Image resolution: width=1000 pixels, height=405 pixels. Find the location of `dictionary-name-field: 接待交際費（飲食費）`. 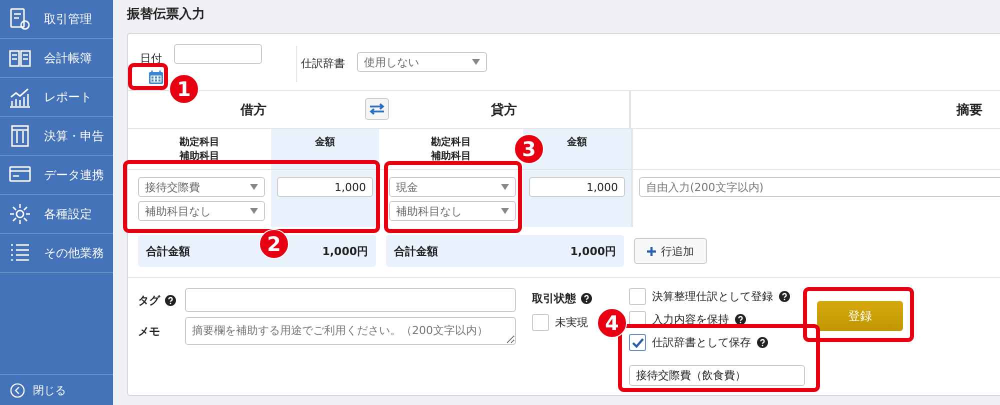

dictionary-name-field: 接待交際費（飲食費） is located at coordinates (717, 375).